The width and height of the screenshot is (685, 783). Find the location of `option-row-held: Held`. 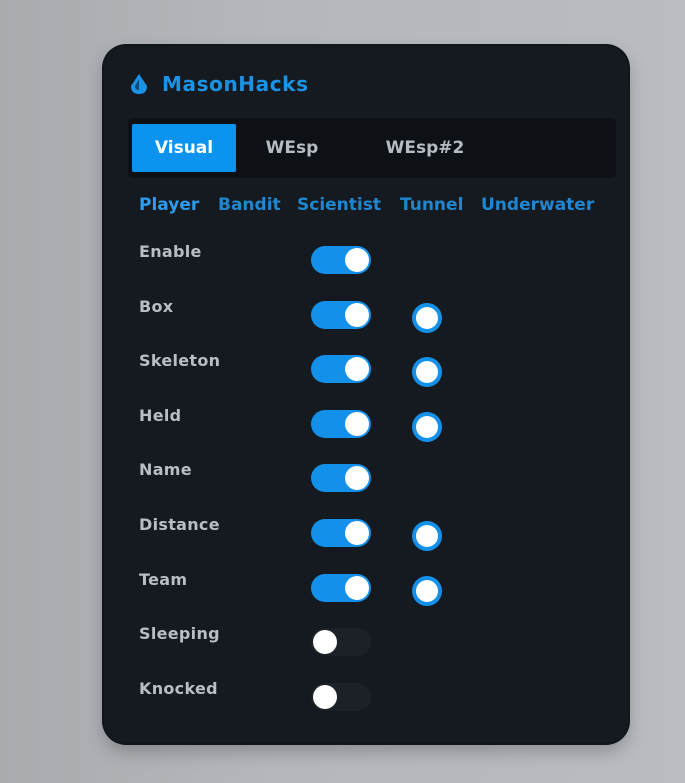

option-row-held: Held is located at coordinates (369, 427).